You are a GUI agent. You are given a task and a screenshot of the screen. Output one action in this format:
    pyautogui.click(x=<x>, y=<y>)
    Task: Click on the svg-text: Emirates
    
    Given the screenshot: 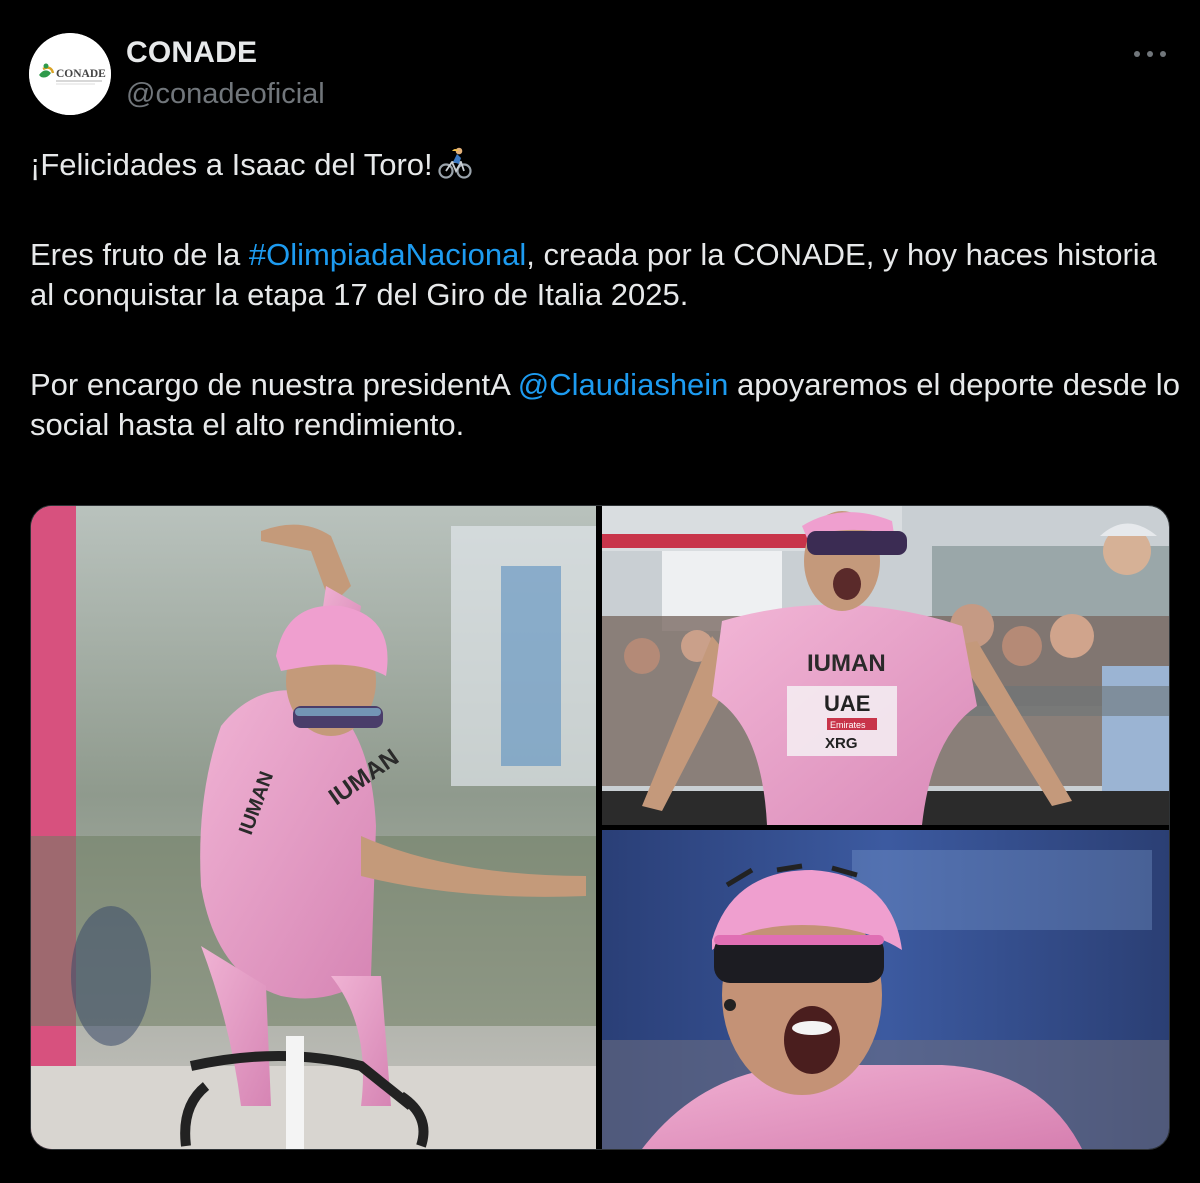 What is the action you would take?
    pyautogui.click(x=848, y=725)
    